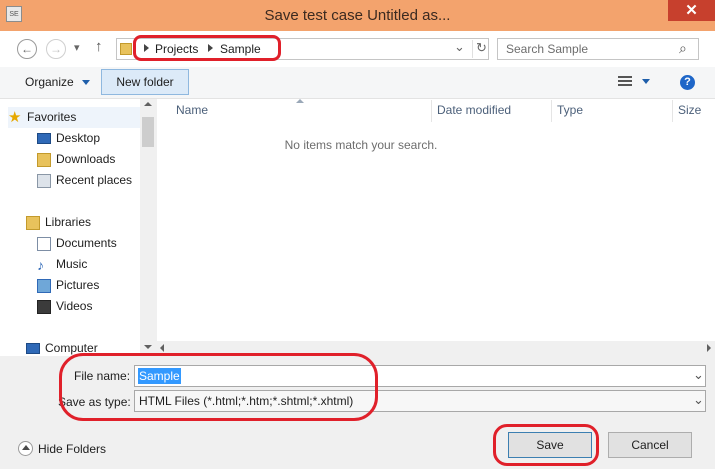 The height and width of the screenshot is (469, 715). I want to click on sidebar-item-recent-places: Recent places, so click(84, 180).